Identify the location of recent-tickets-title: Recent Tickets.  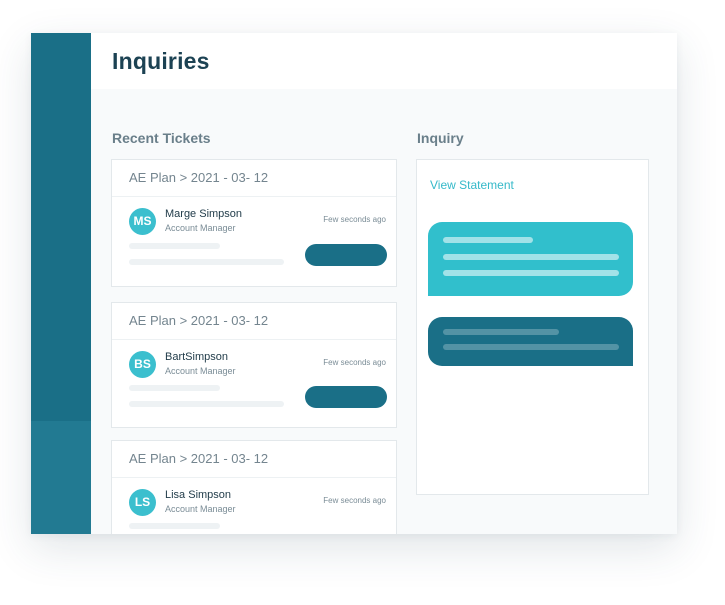
(161, 138).